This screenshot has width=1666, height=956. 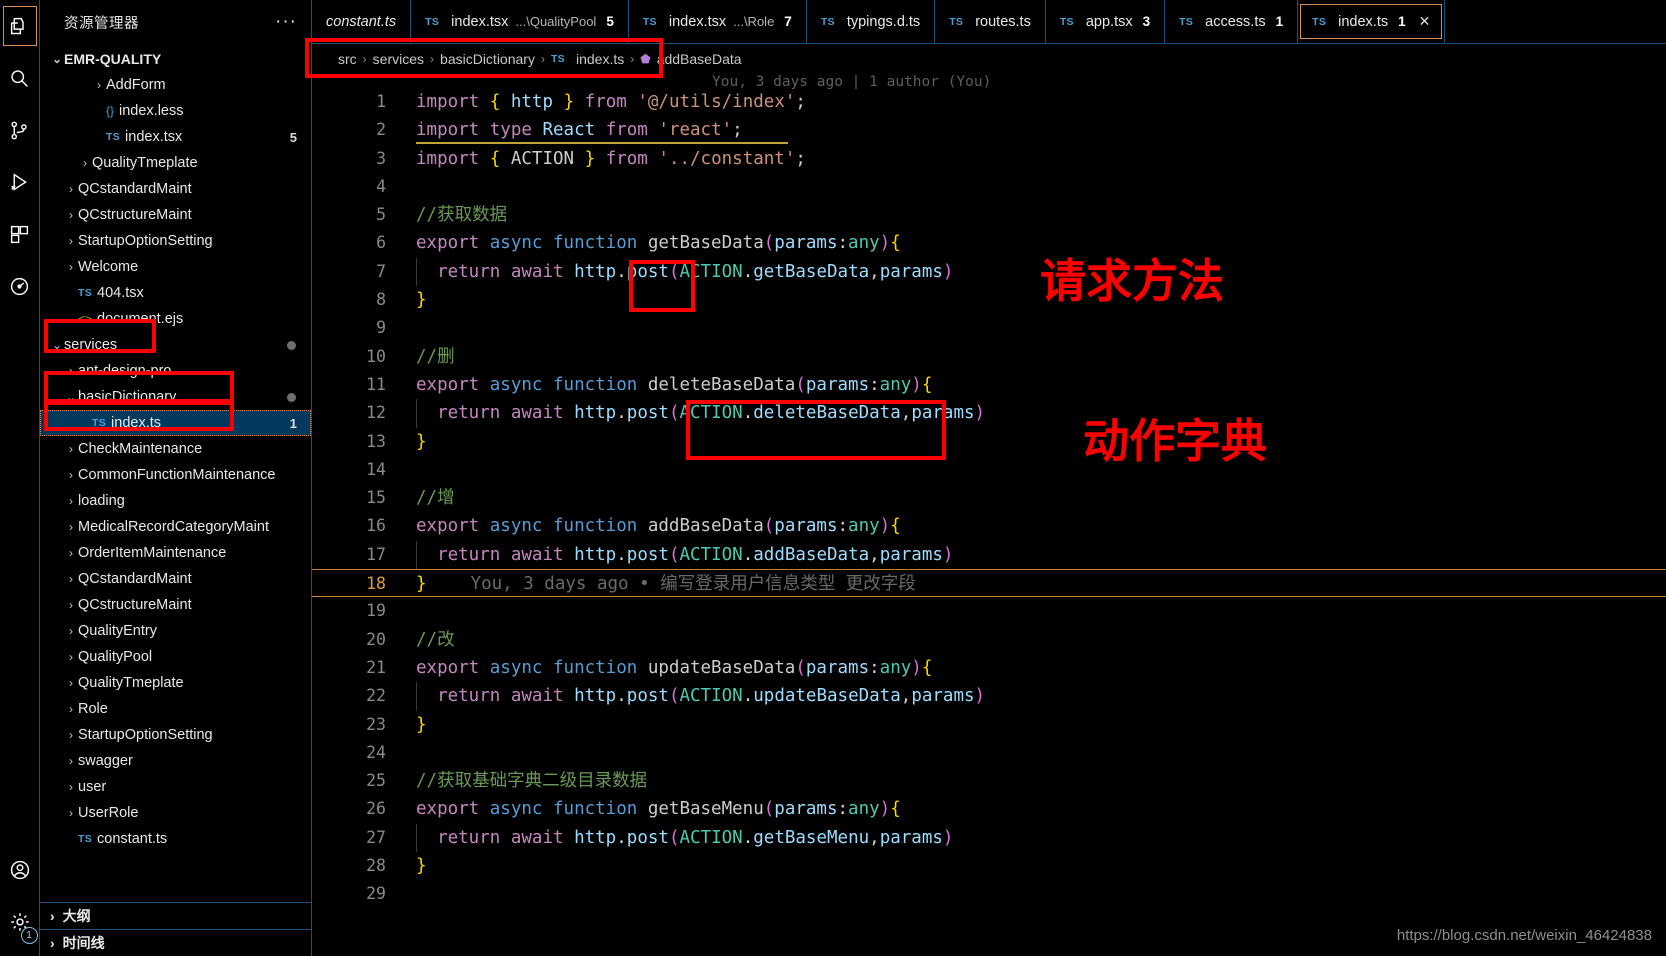 What do you see at coordinates (362, 21) in the screenshot?
I see `editor-tab: constant.ts` at bounding box center [362, 21].